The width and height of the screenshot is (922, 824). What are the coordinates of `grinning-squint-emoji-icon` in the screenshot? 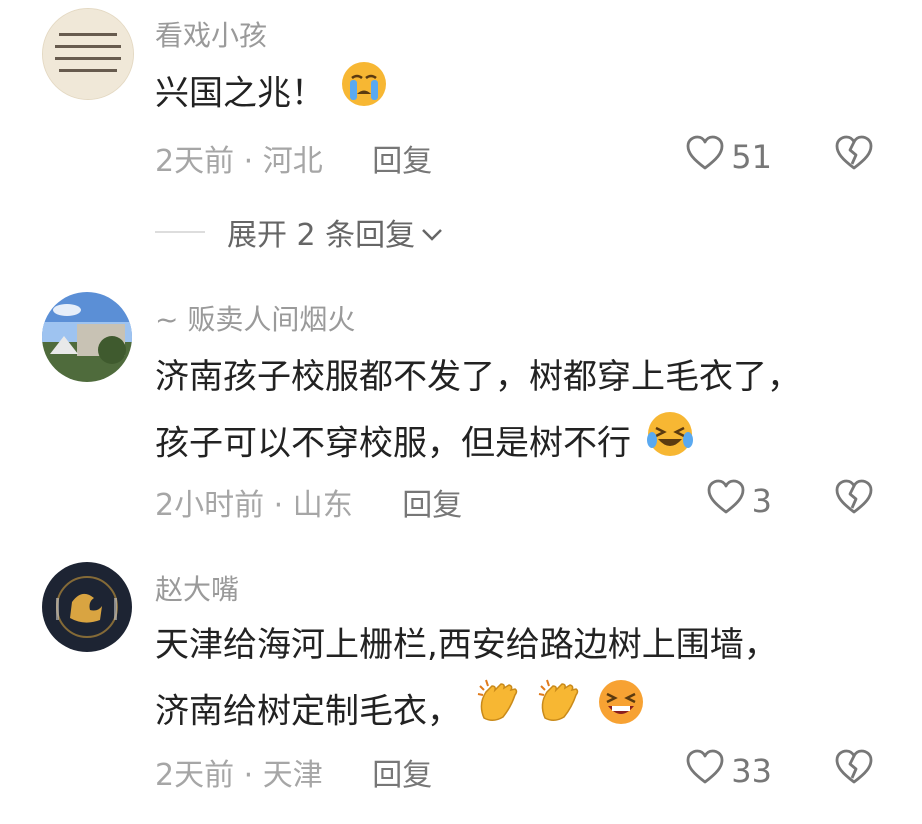 It's located at (621, 713).